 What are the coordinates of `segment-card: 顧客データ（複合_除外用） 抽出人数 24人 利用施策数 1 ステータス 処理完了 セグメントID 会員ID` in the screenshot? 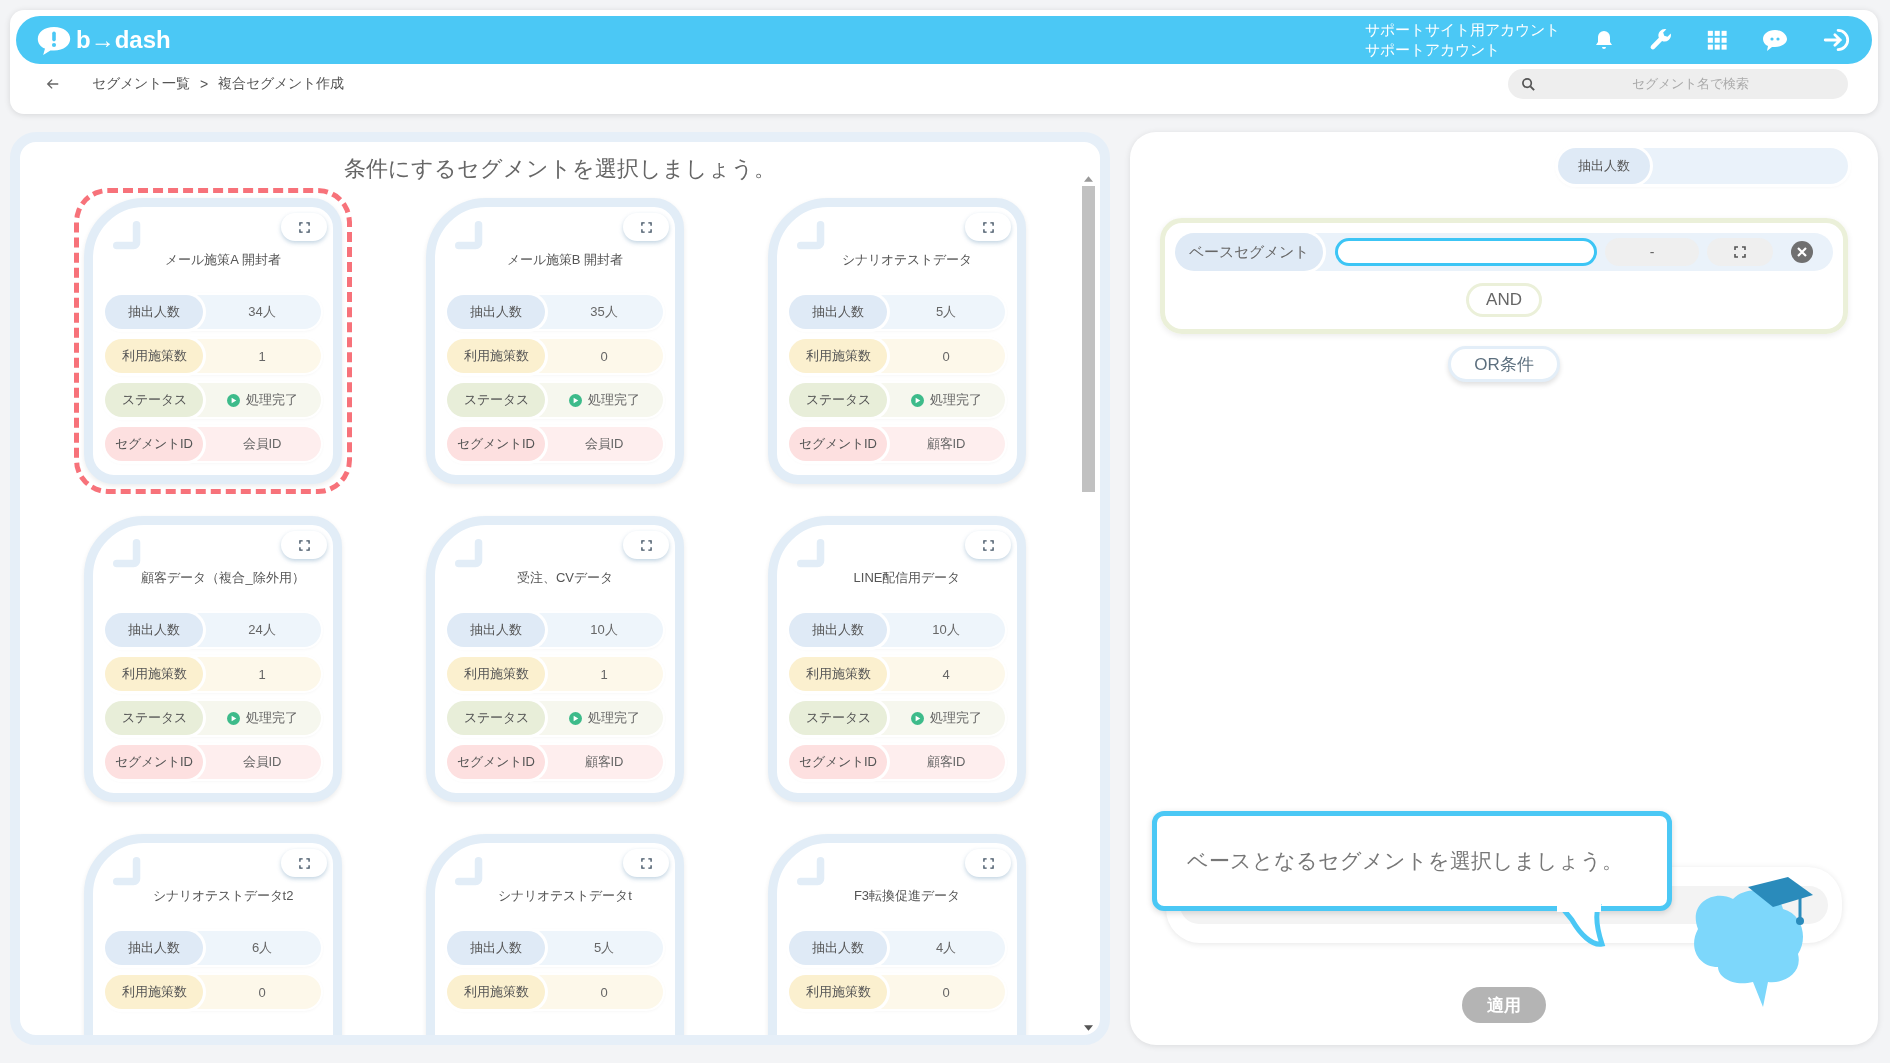 It's located at (213, 659).